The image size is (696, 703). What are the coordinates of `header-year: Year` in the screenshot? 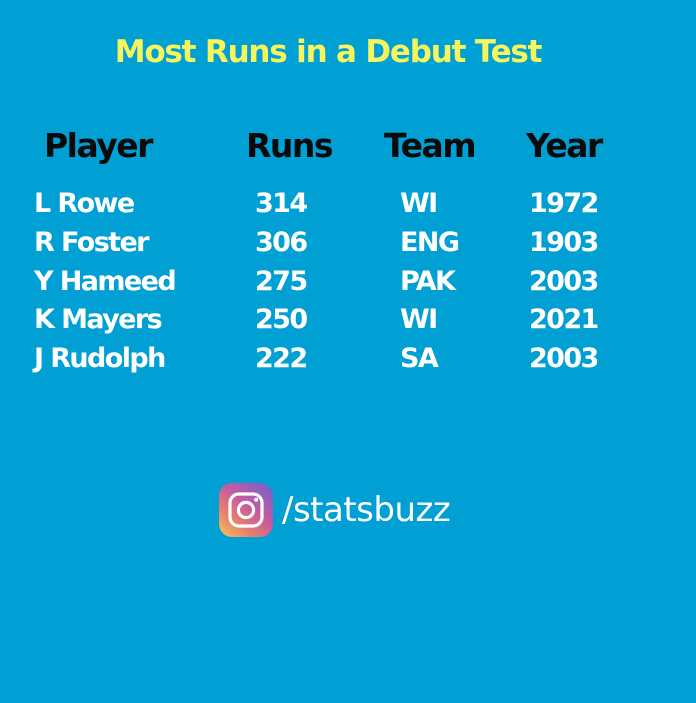 It's located at (564, 145).